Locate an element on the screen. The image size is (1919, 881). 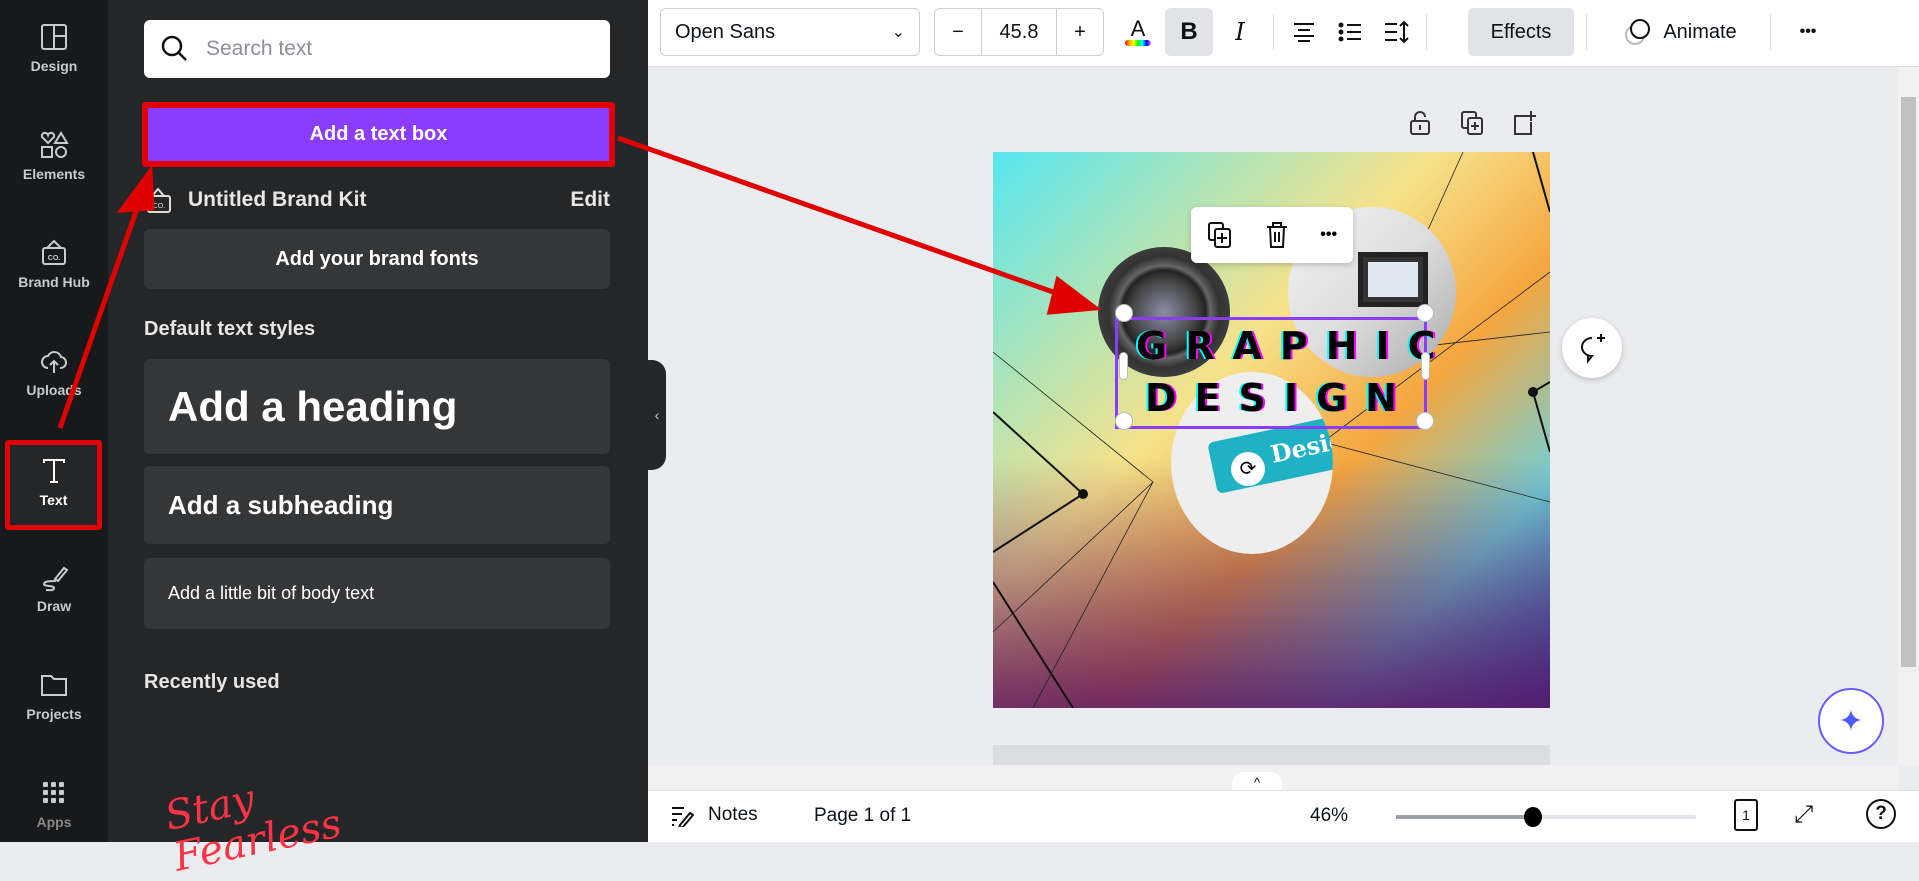
list-button is located at coordinates (1350, 32).